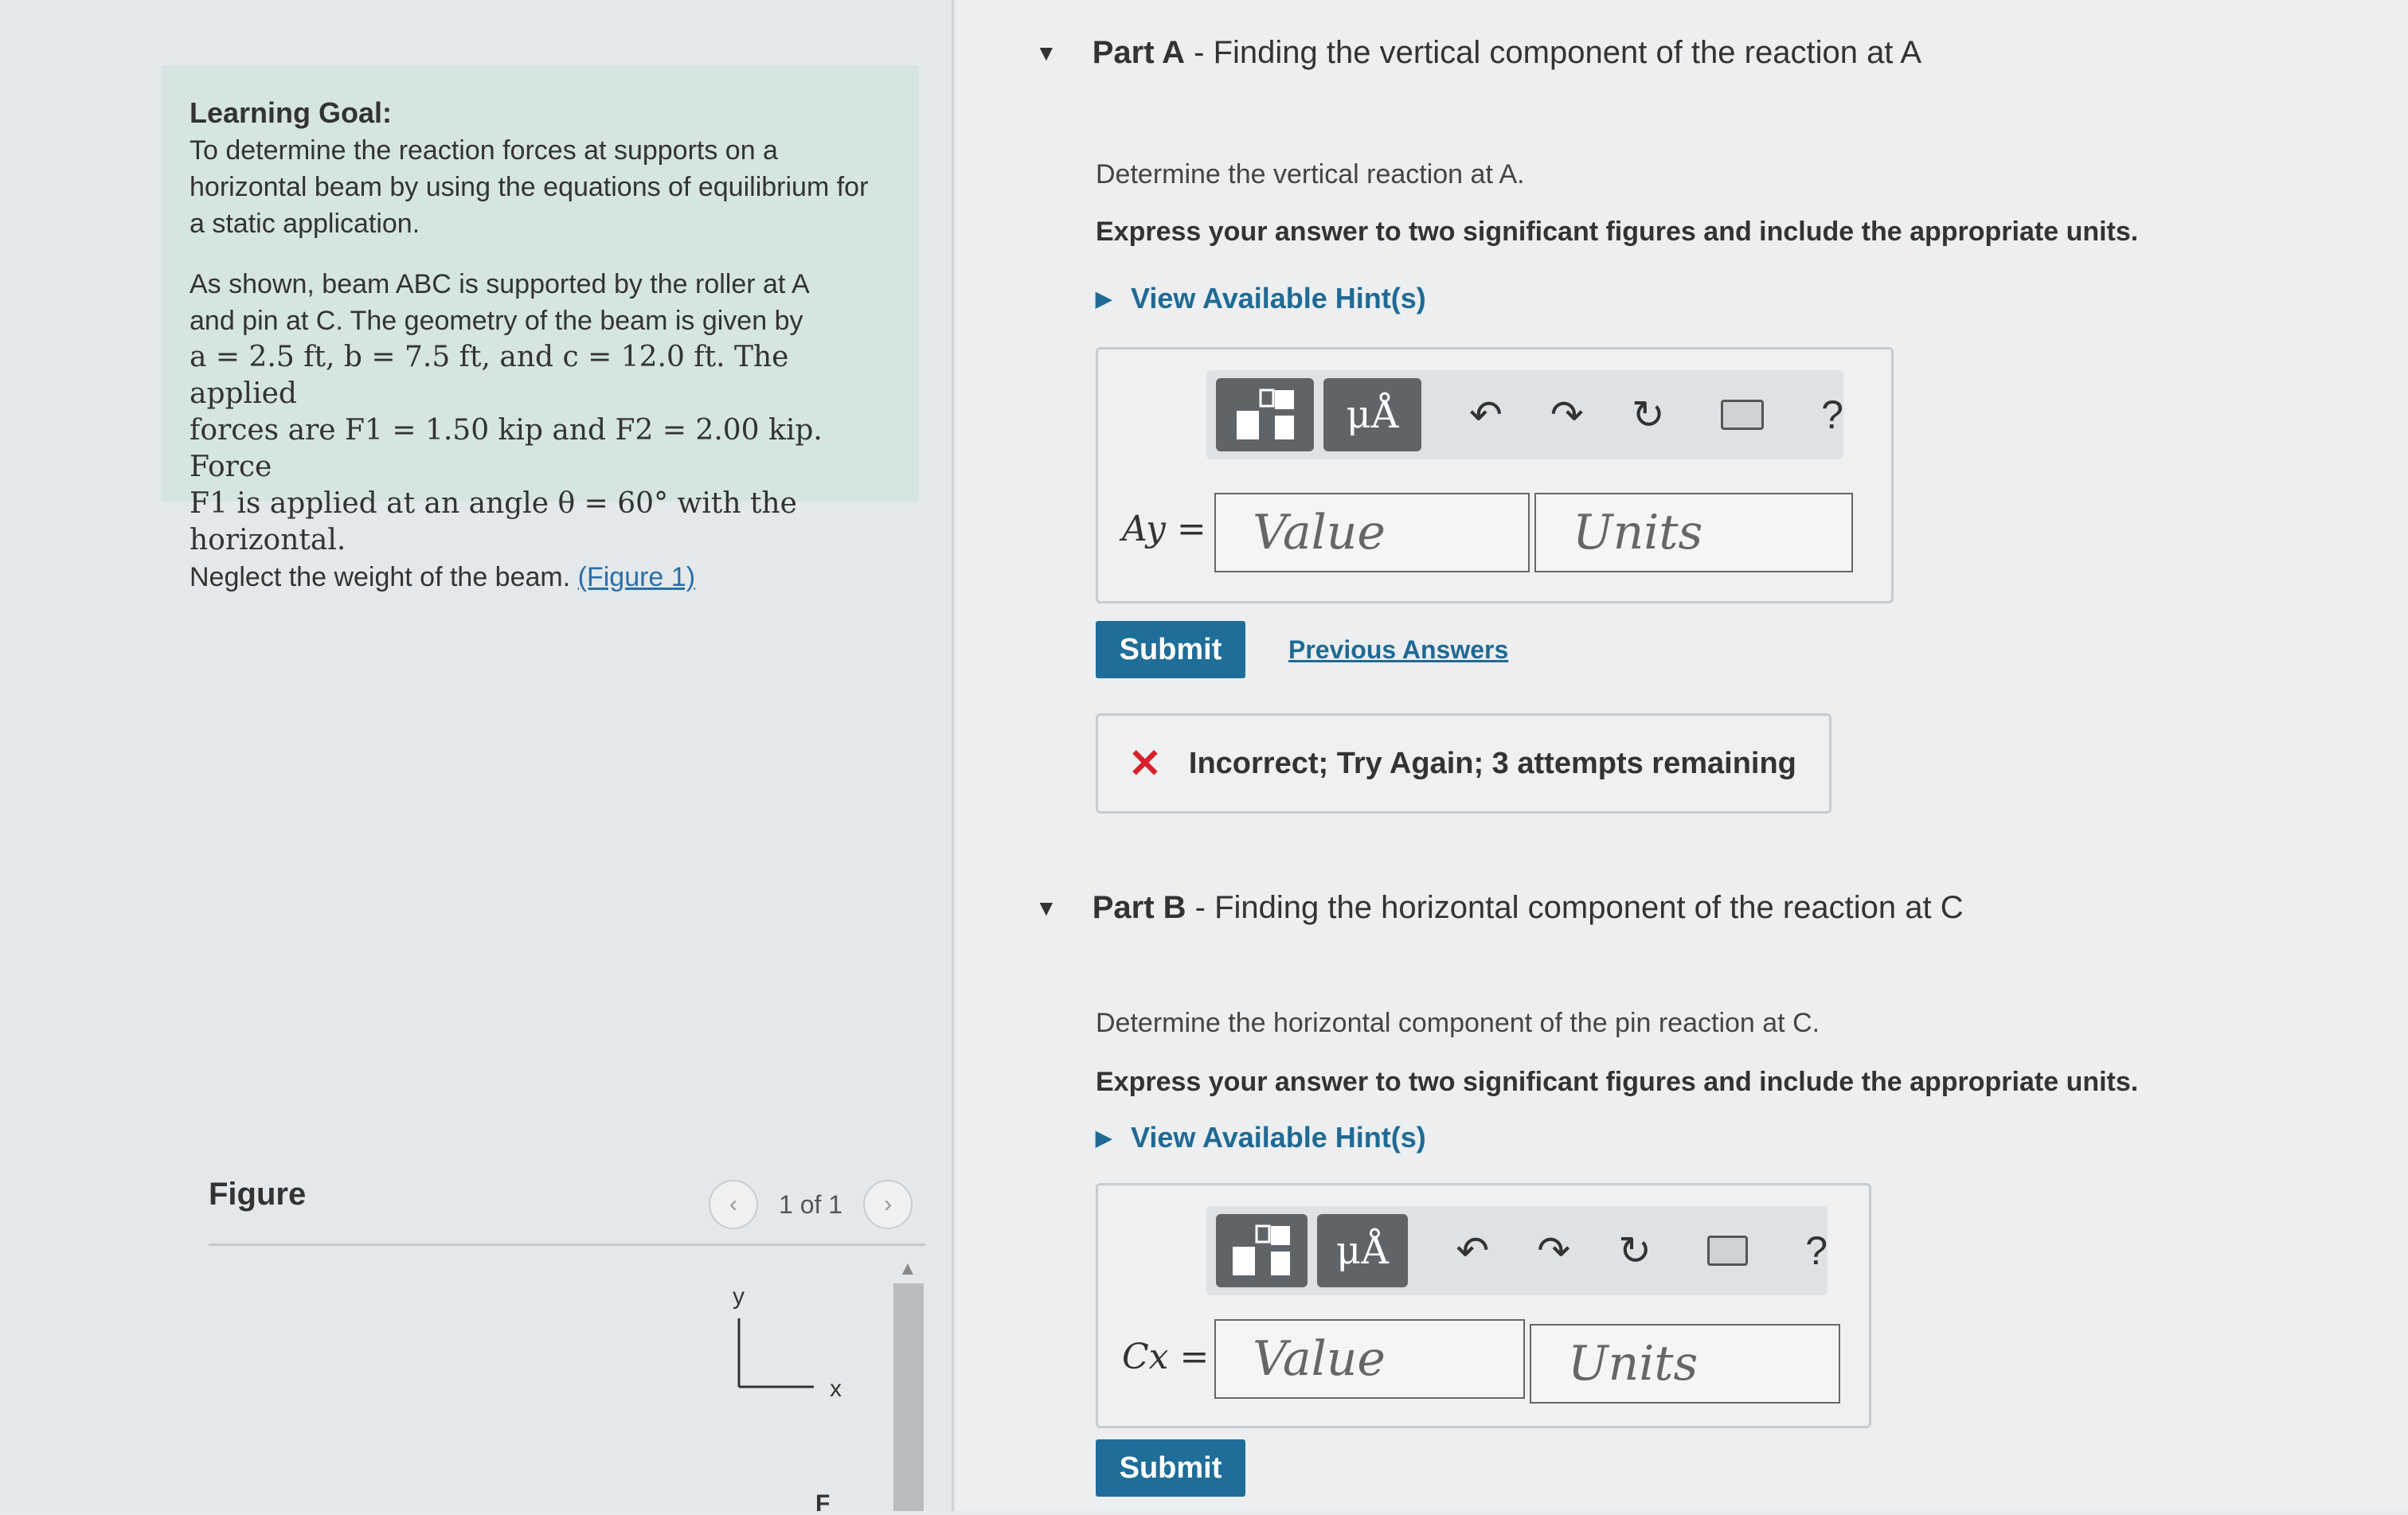 The image size is (2408, 1515). I want to click on chevron-right-icon: ›, so click(888, 1204).